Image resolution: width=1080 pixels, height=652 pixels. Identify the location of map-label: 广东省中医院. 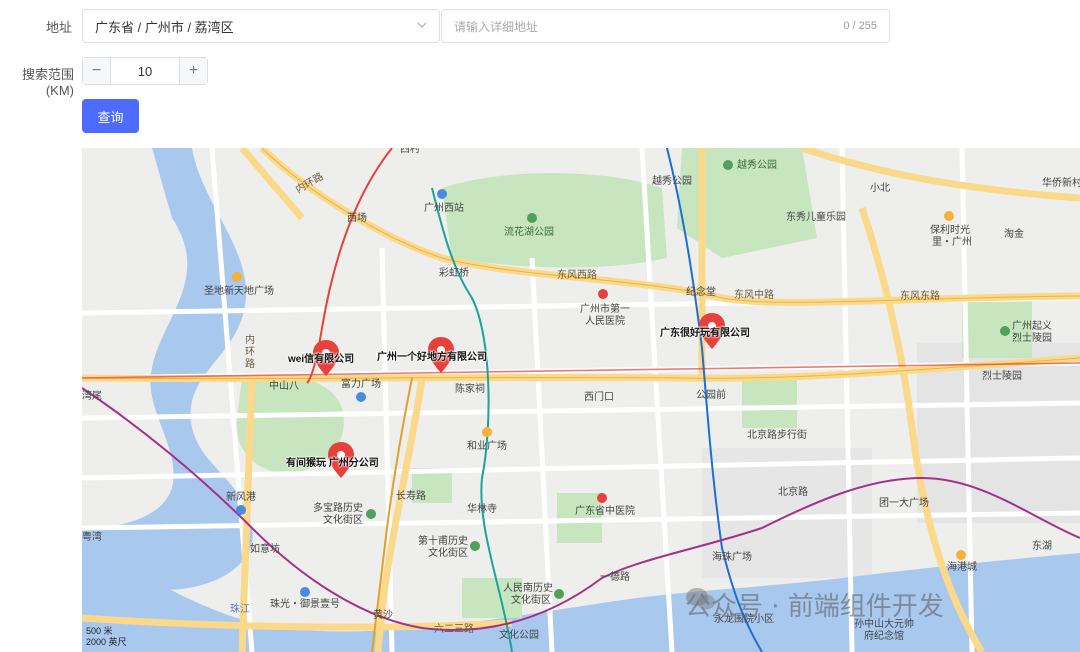
(605, 511).